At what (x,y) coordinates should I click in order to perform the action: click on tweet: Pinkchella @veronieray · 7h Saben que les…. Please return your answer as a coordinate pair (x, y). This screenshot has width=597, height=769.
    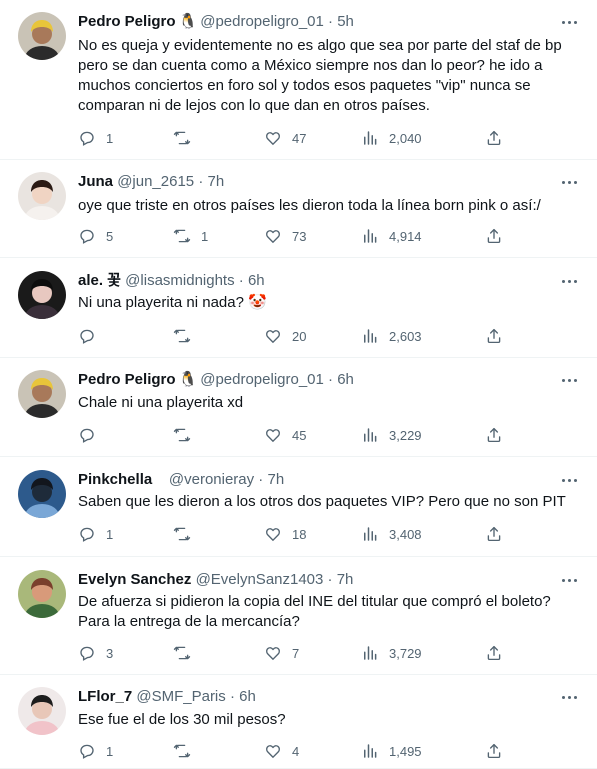
    Looking at the image, I should click on (298, 507).